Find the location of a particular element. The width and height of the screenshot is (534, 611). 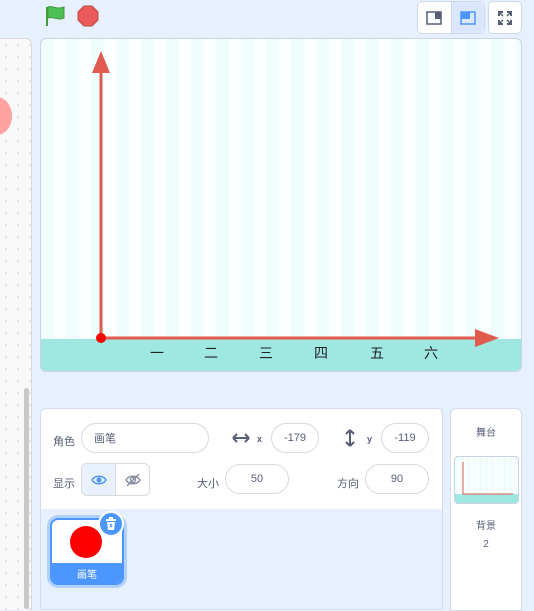

x-label: x is located at coordinates (260, 439).